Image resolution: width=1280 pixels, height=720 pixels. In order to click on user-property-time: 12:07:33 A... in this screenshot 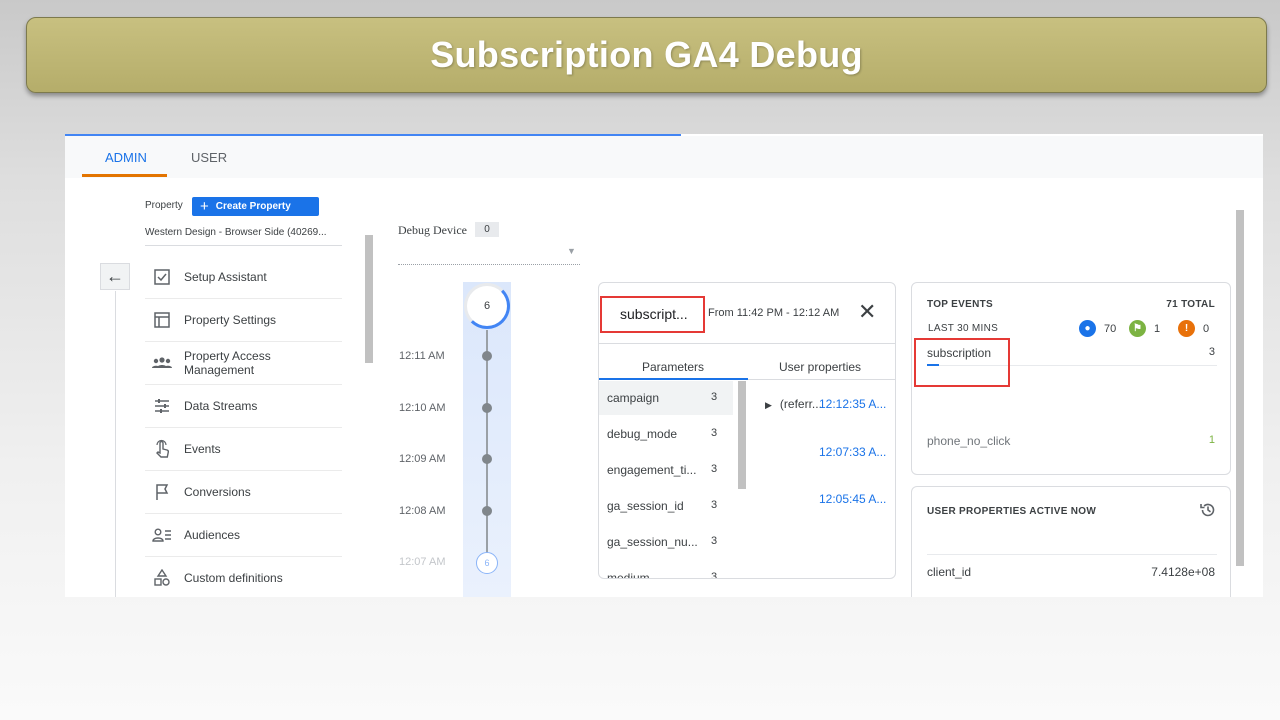, I will do `click(852, 452)`.